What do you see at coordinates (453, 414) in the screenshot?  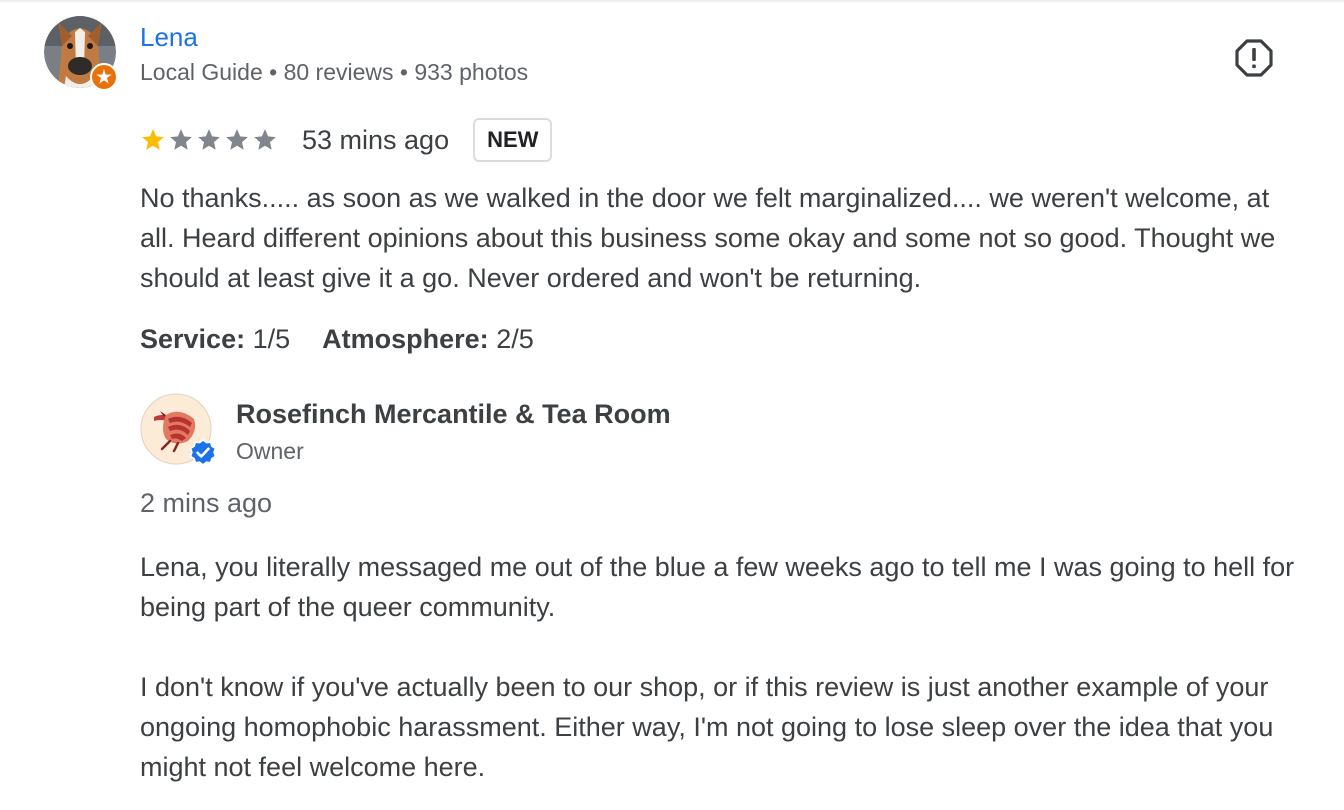 I see `owner-name: Rosefinch Mercantile & Tea Room` at bounding box center [453, 414].